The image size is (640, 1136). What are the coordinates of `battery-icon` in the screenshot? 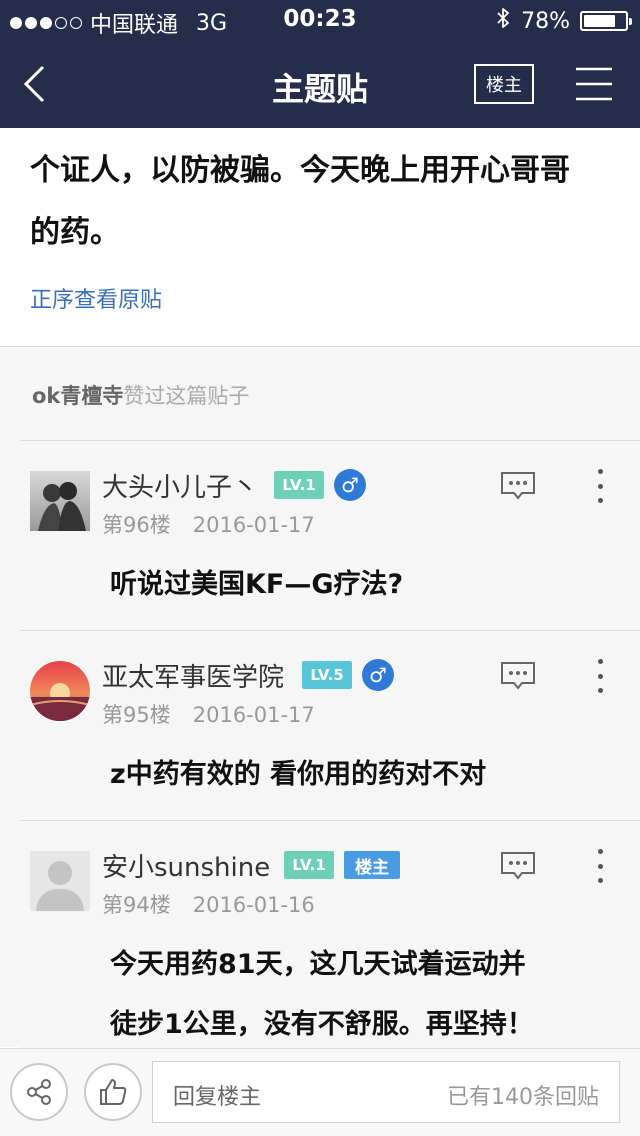 It's located at (606, 21).